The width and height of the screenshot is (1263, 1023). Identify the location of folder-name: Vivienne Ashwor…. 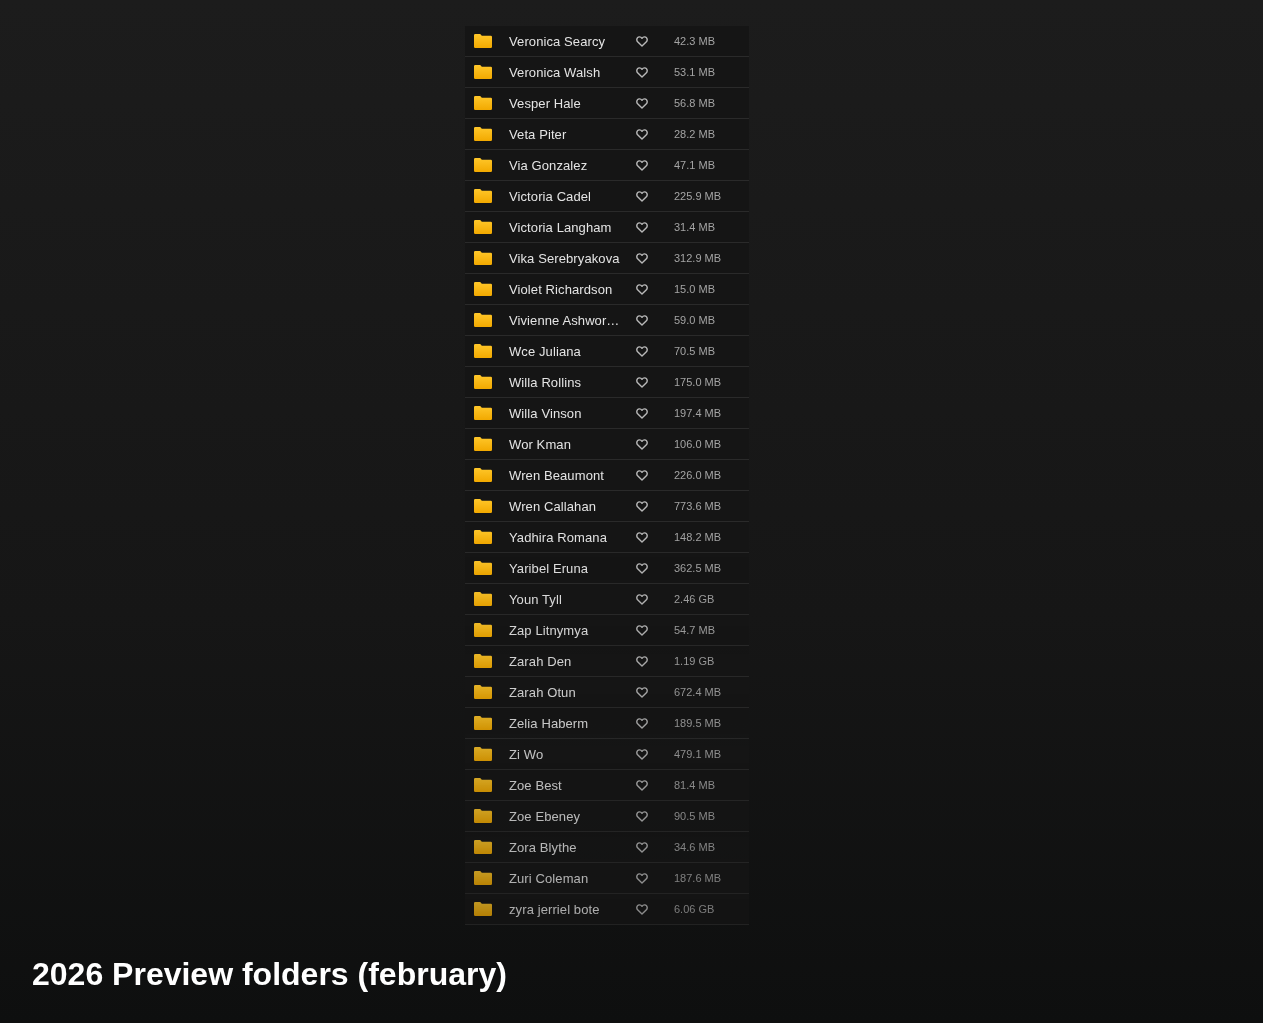
(572, 320).